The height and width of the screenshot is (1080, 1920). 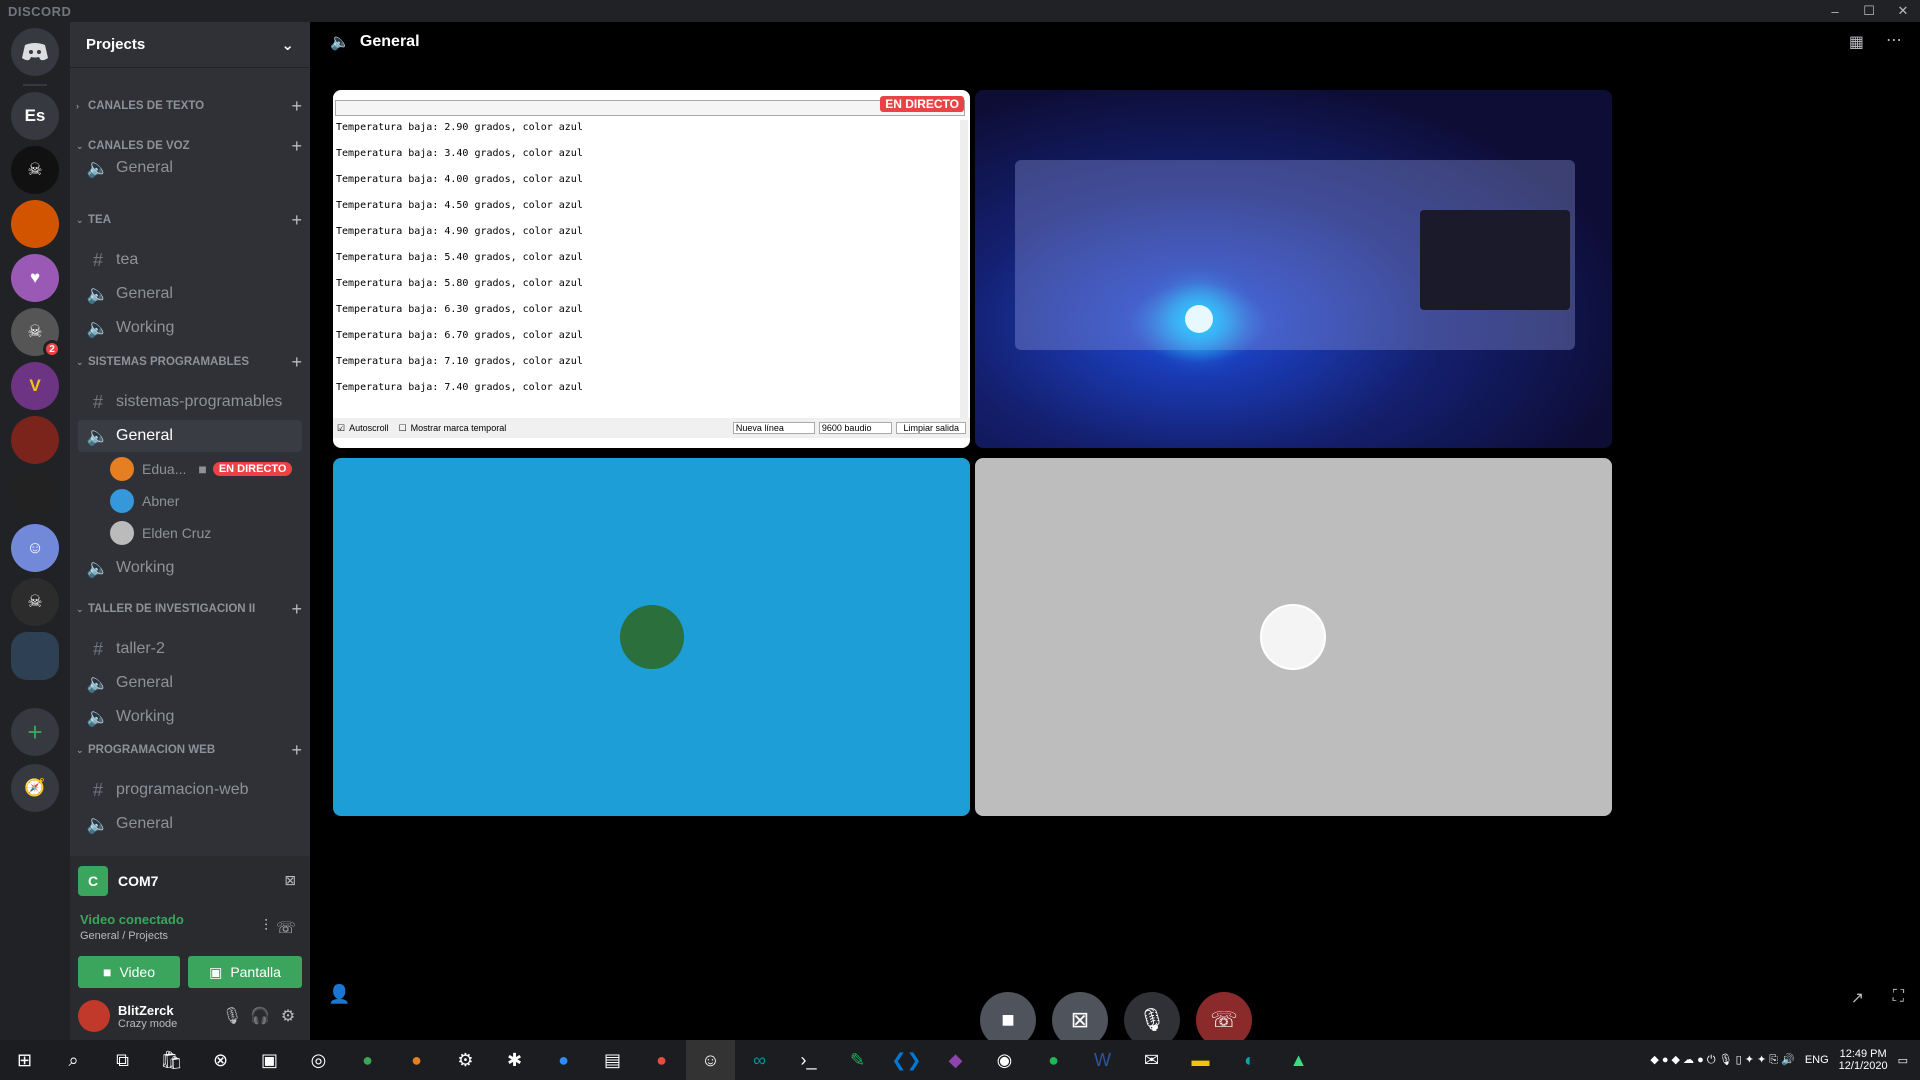 I want to click on android-icon: ▲, so click(x=1298, y=1060).